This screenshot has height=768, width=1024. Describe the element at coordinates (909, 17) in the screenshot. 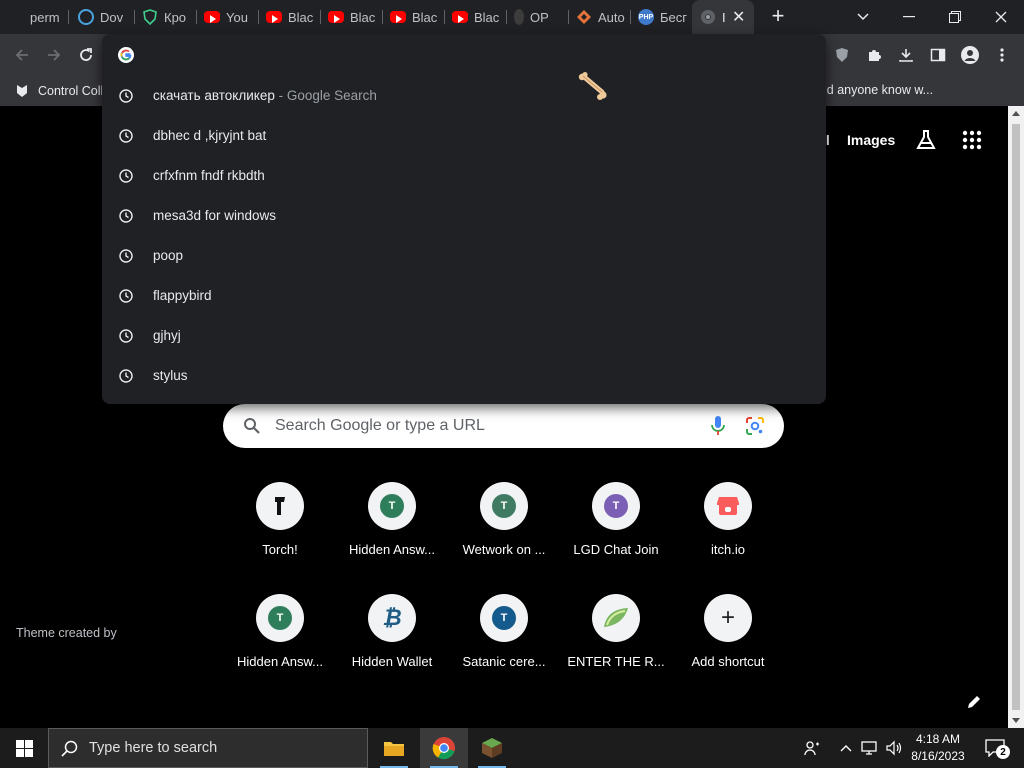

I see `minimize-button` at that location.